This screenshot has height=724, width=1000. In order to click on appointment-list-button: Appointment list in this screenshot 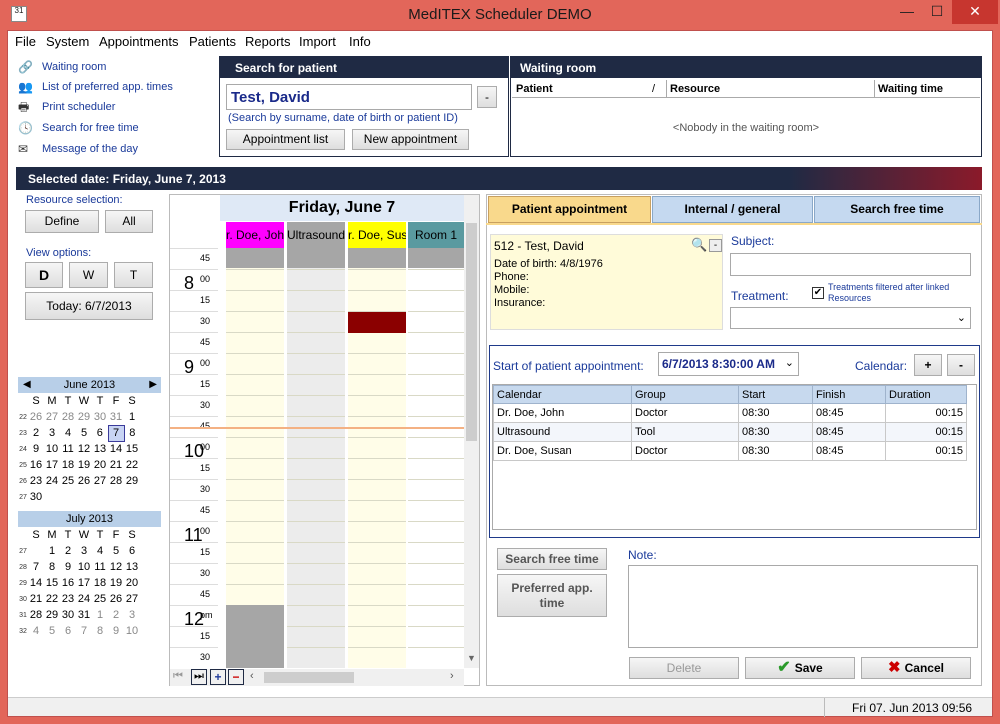, I will do `click(285, 139)`.